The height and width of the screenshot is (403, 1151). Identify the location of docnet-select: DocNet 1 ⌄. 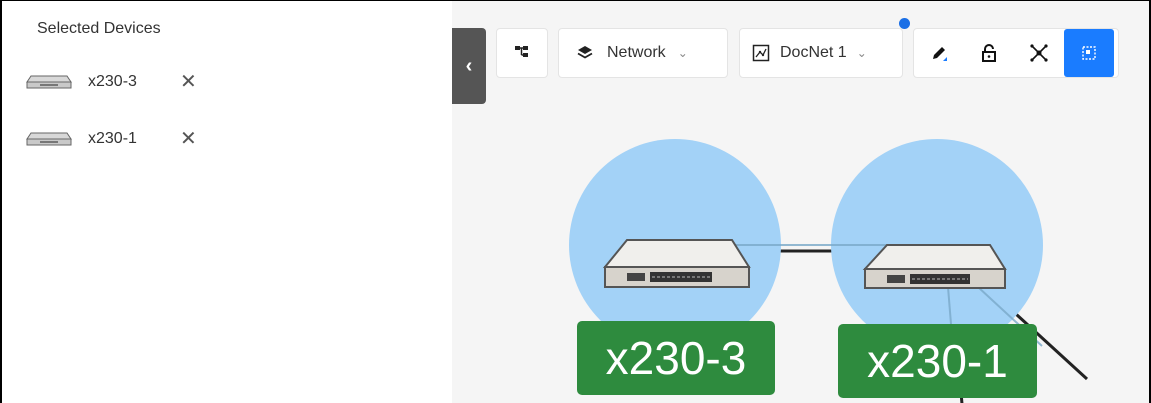
(821, 53).